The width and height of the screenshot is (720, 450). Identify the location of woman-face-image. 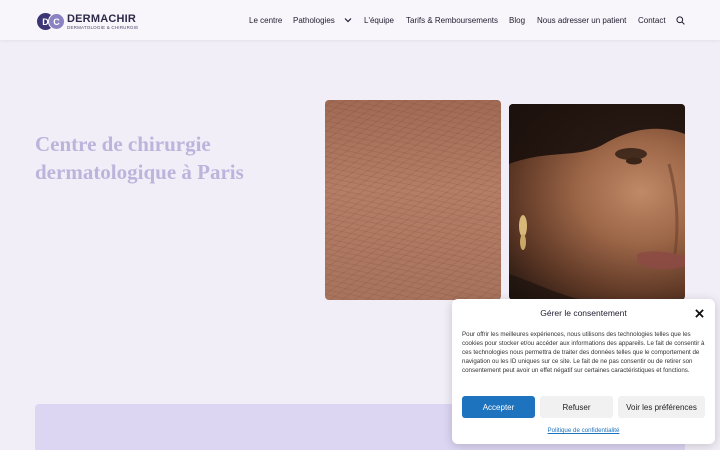
(597, 202).